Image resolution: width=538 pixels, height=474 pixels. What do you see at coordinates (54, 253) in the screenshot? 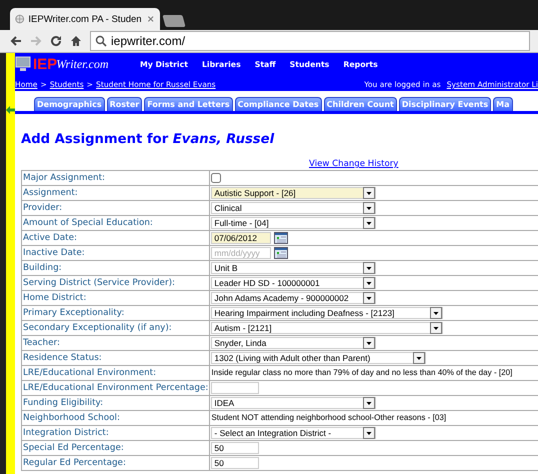
I see `field-label: Inactive Date:` at bounding box center [54, 253].